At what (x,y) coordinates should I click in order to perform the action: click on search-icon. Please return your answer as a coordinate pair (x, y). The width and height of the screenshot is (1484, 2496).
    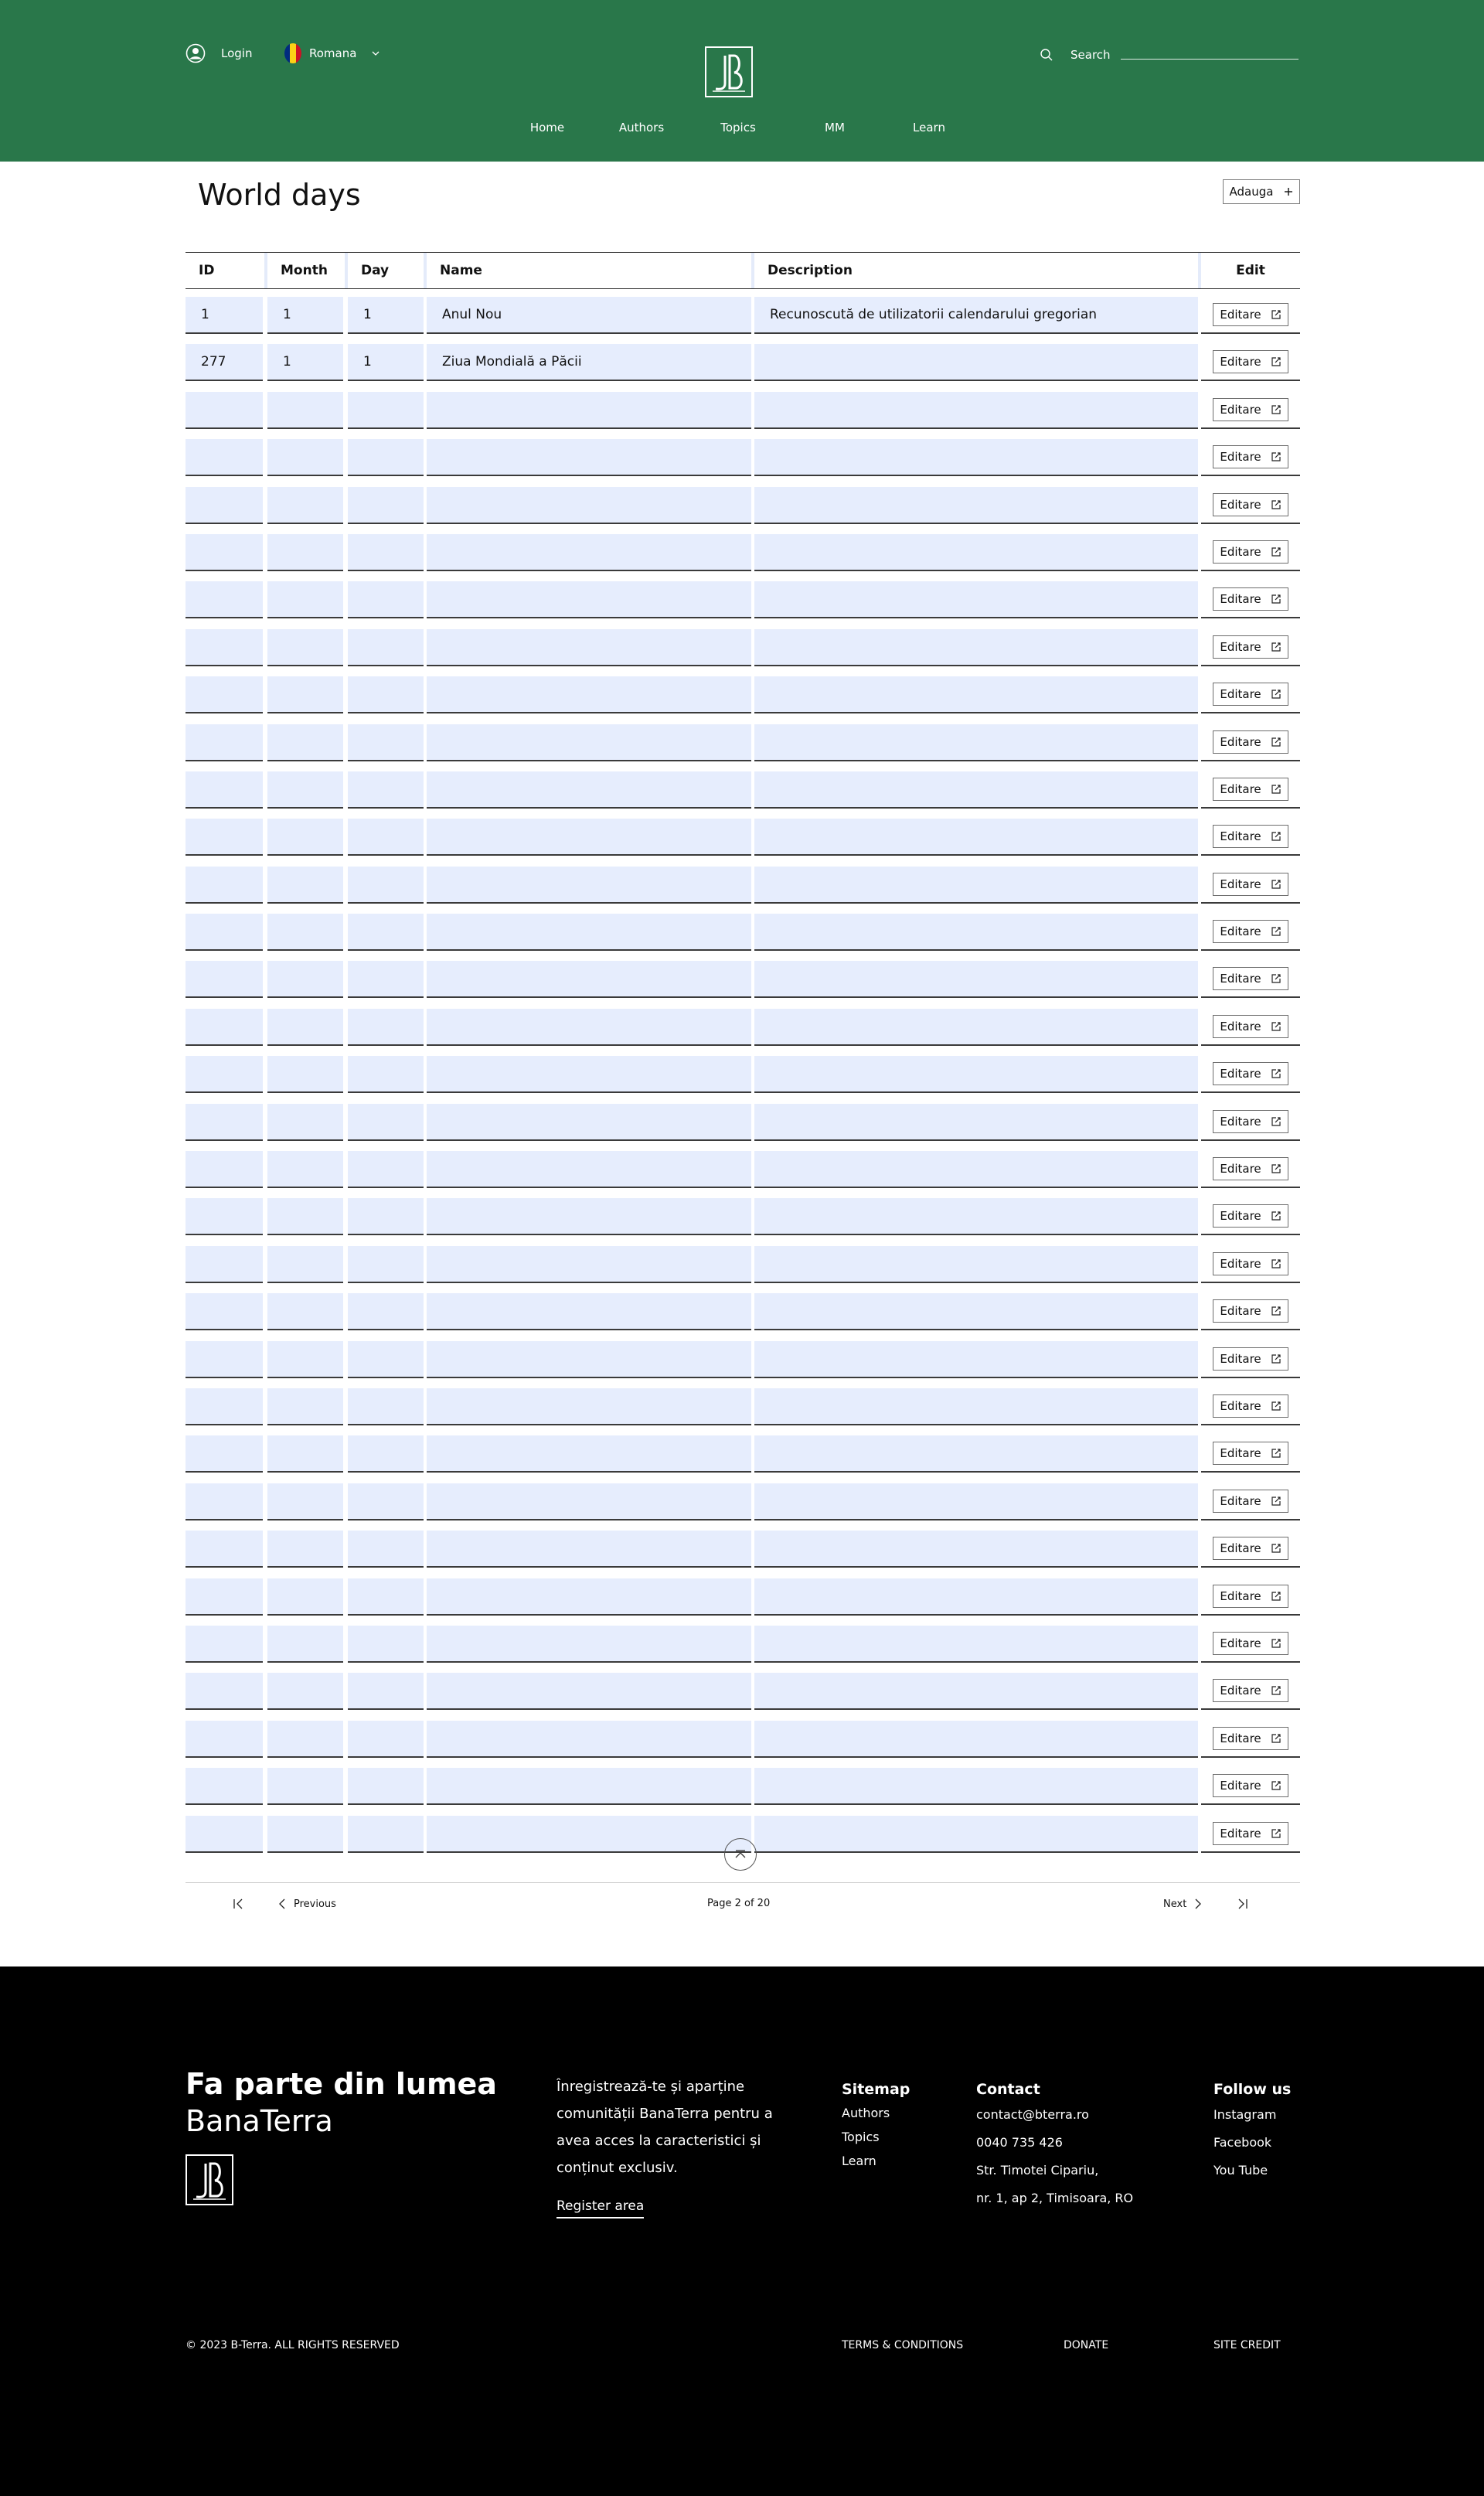
    Looking at the image, I should click on (1046, 55).